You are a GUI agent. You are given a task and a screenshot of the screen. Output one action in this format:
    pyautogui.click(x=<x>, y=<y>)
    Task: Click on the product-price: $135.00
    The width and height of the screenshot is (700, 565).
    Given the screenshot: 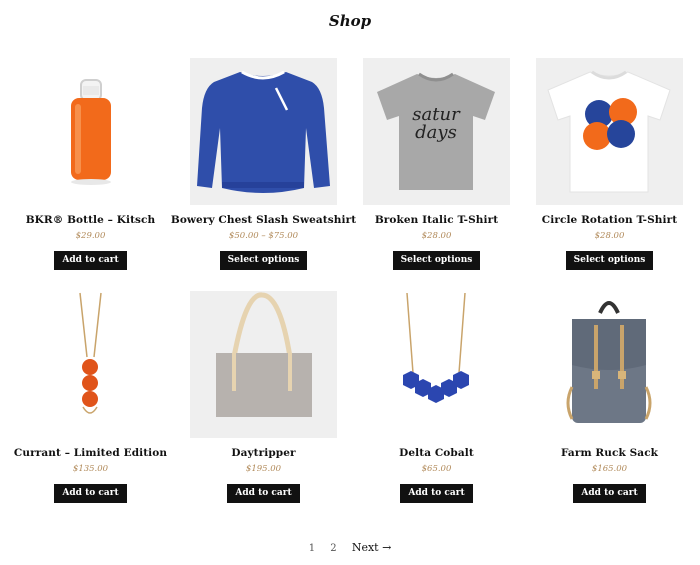 What is the action you would take?
    pyautogui.click(x=90, y=469)
    